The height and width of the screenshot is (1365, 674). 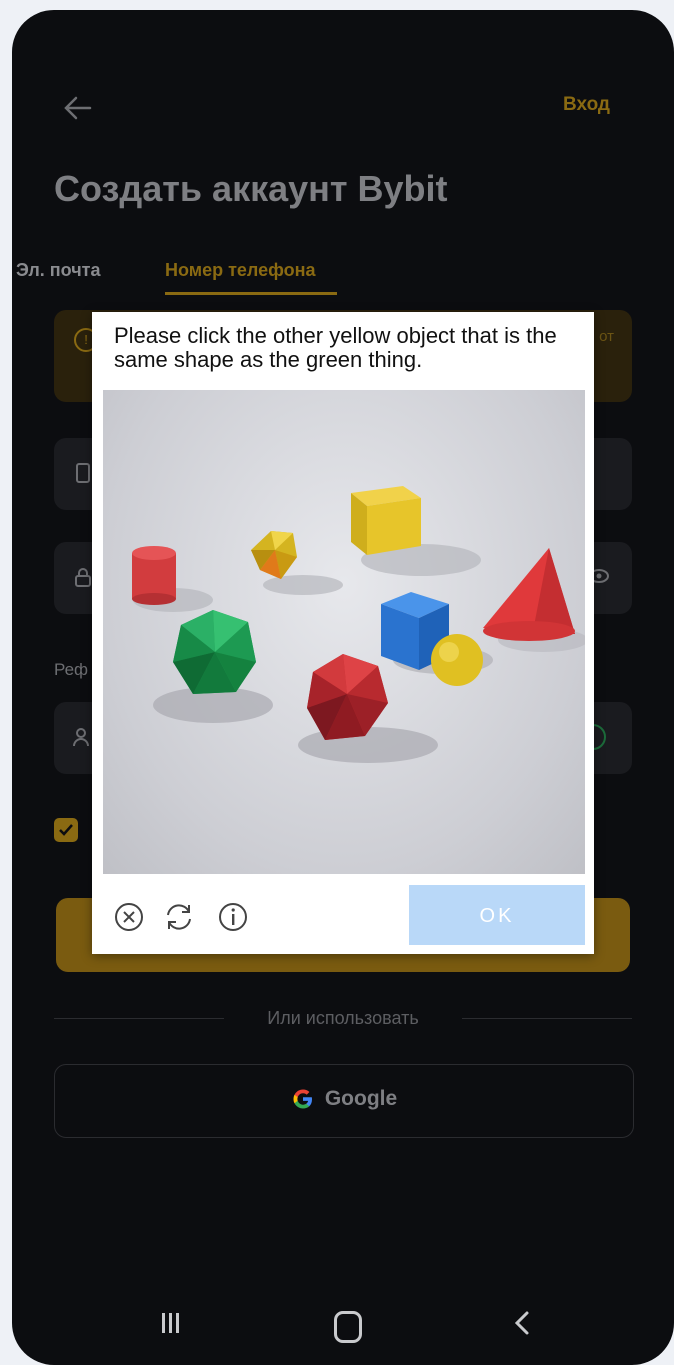 I want to click on page-title: Создать аккаунт Bybit, so click(x=251, y=188).